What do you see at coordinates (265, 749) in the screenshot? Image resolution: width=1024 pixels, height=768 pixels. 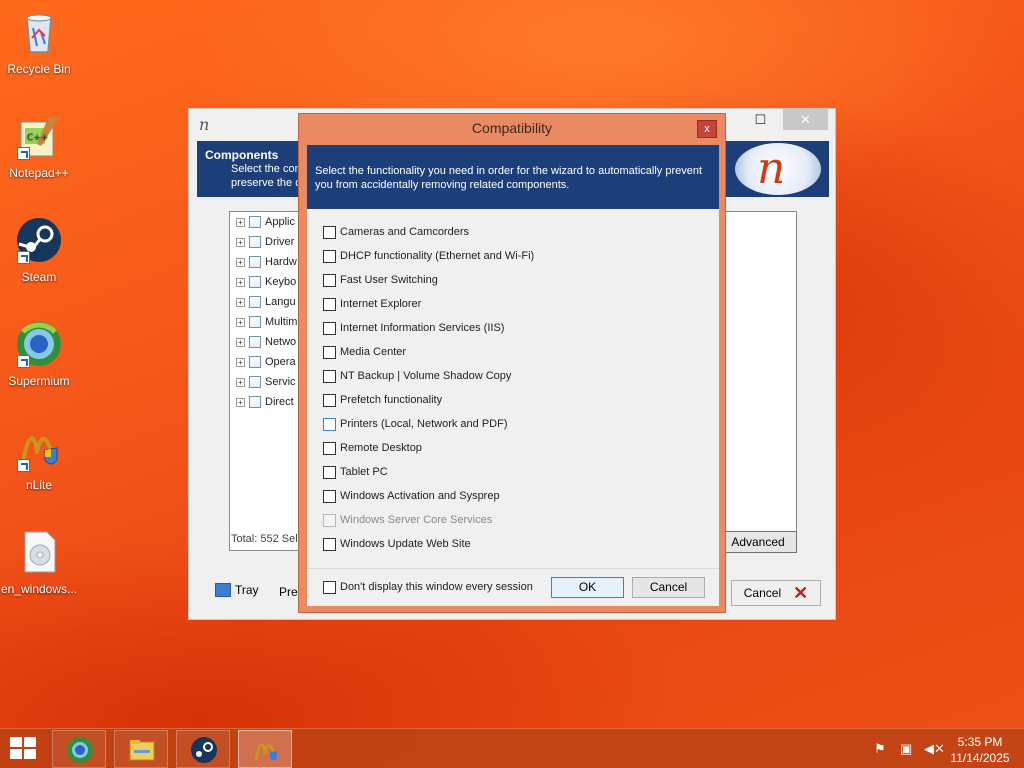 I see `taskbar-nlite` at bounding box center [265, 749].